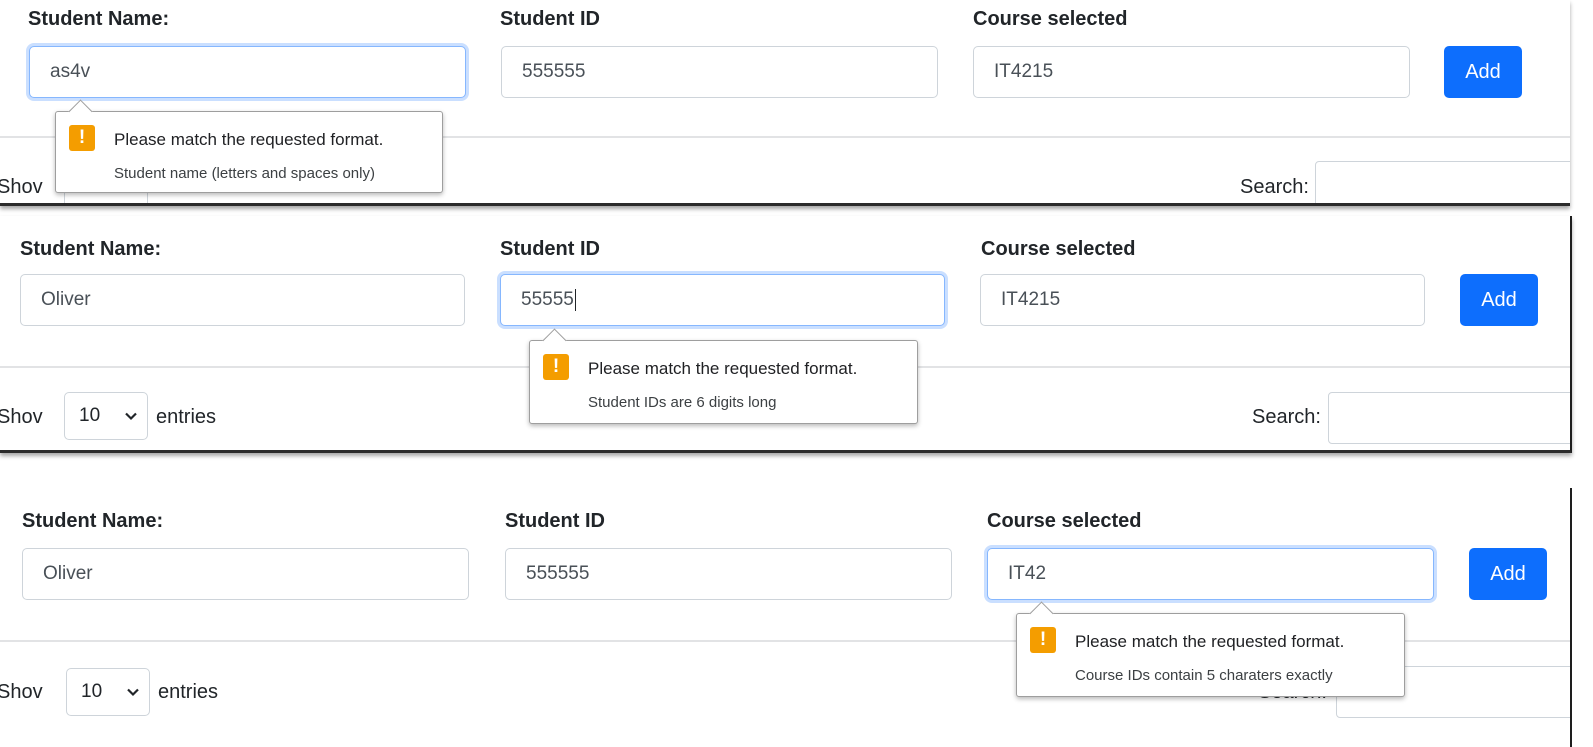  Describe the element at coordinates (547, 299) in the screenshot. I see `student-id-value: 55555` at that location.